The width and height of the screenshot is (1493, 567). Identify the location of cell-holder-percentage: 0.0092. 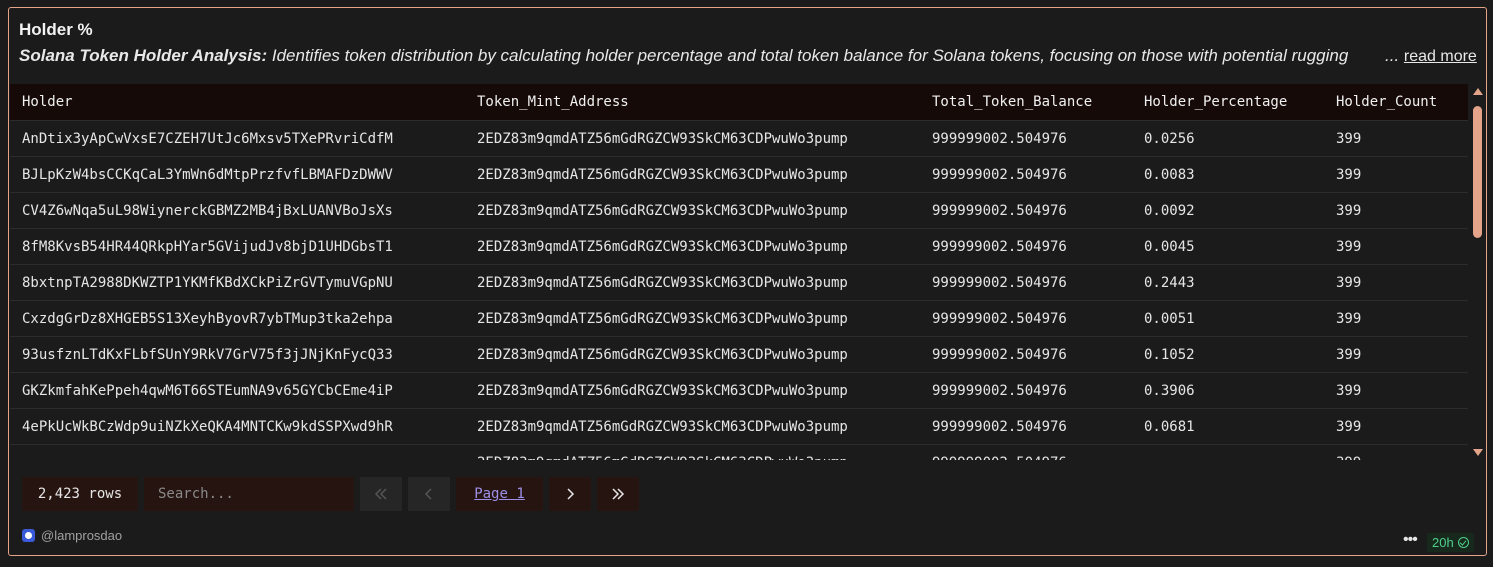
(1228, 210).